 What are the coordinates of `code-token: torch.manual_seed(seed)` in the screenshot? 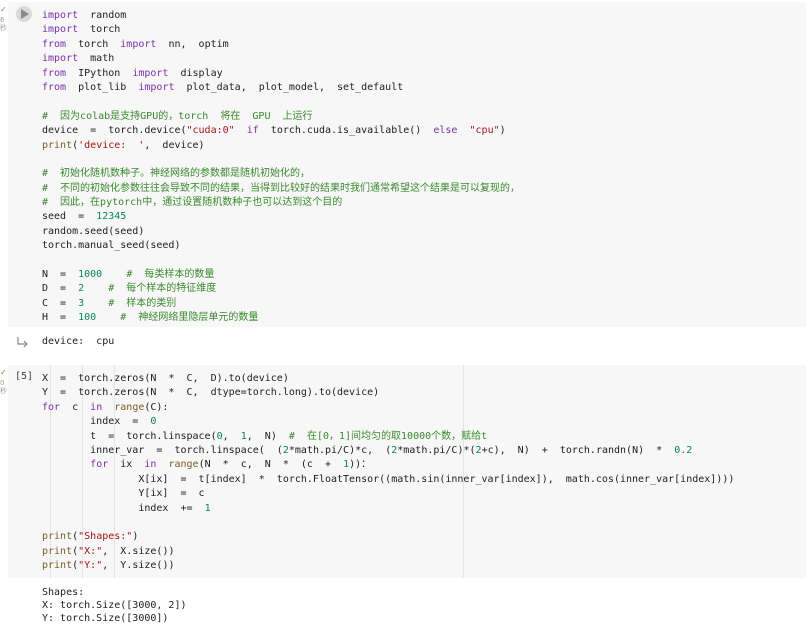 It's located at (111, 246).